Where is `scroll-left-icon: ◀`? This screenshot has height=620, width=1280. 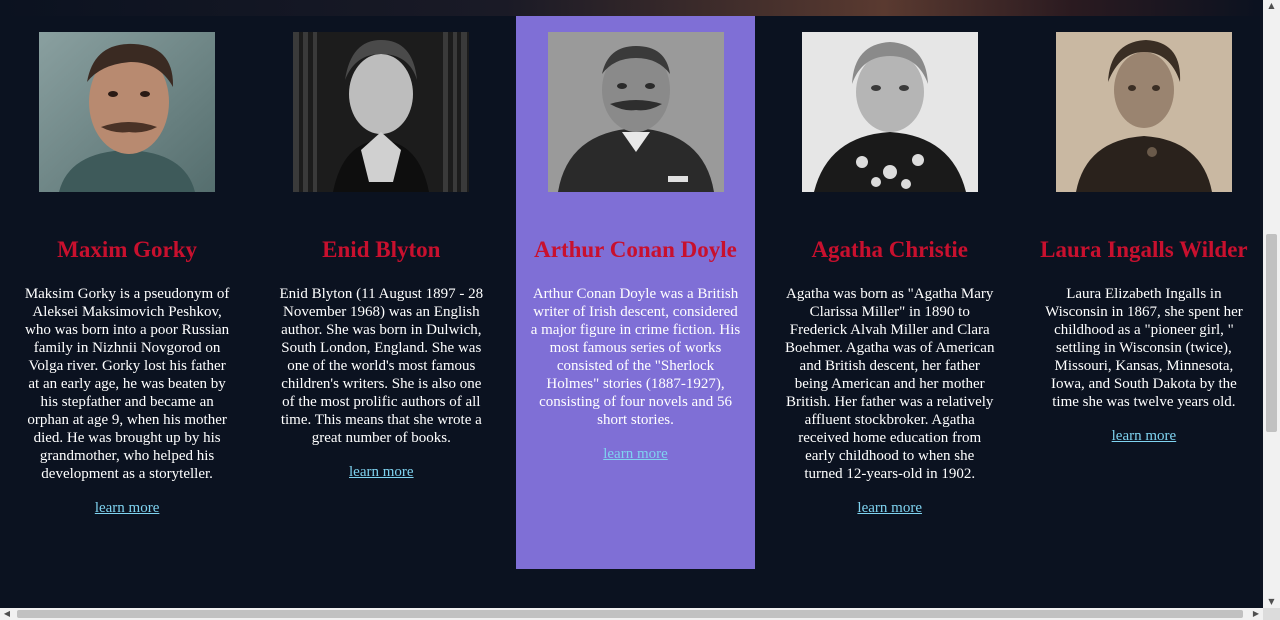 scroll-left-icon: ◀ is located at coordinates (7, 614).